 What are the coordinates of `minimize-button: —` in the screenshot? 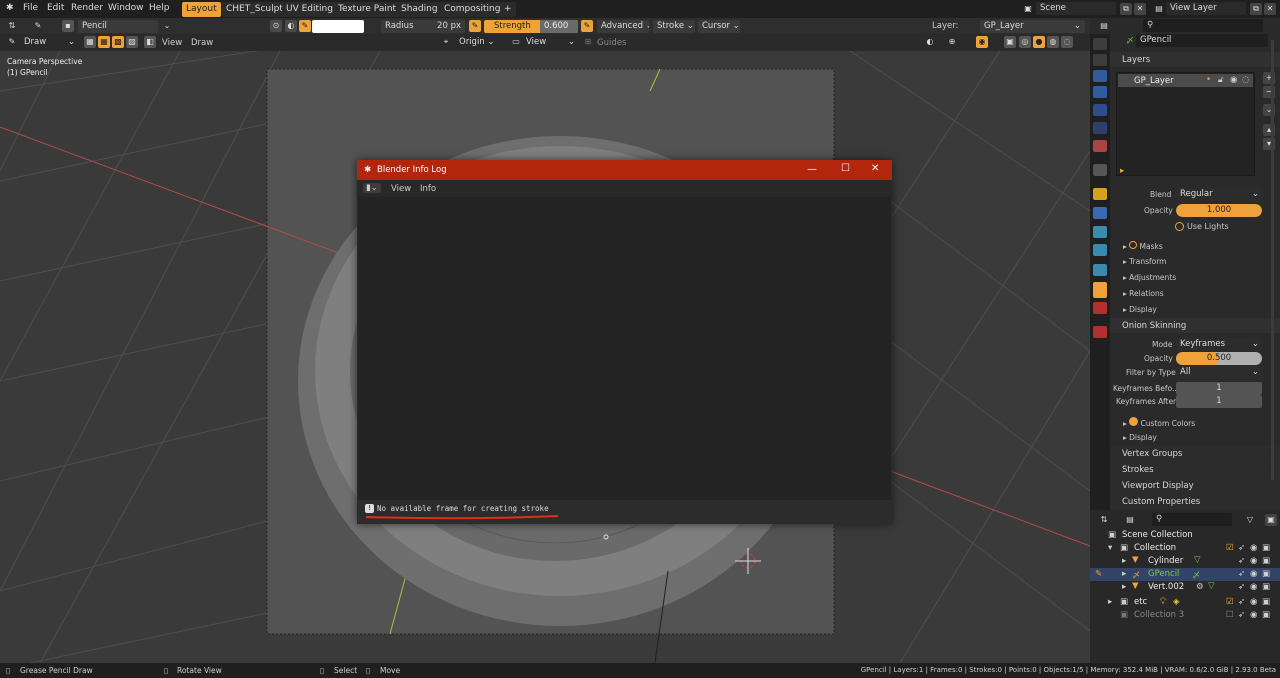 It's located at (812, 169).